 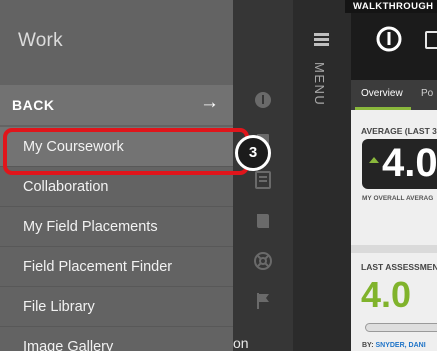 I want to click on tab-overview: Overview, so click(x=382, y=93).